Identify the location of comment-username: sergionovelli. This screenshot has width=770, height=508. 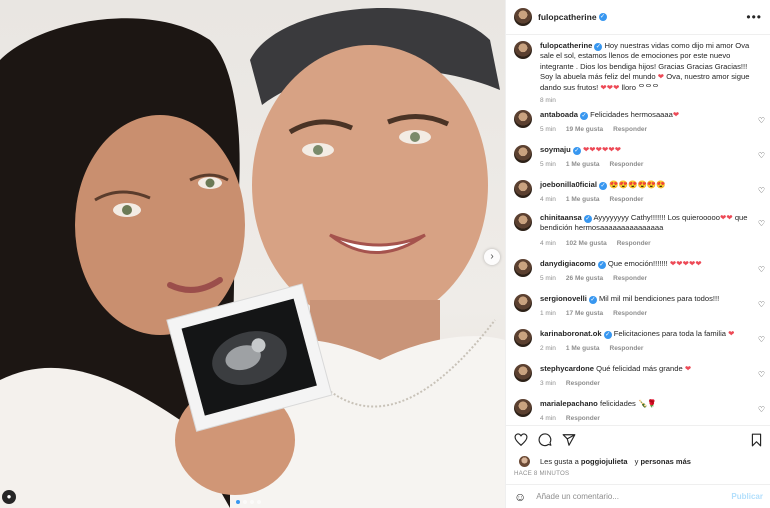
(563, 298).